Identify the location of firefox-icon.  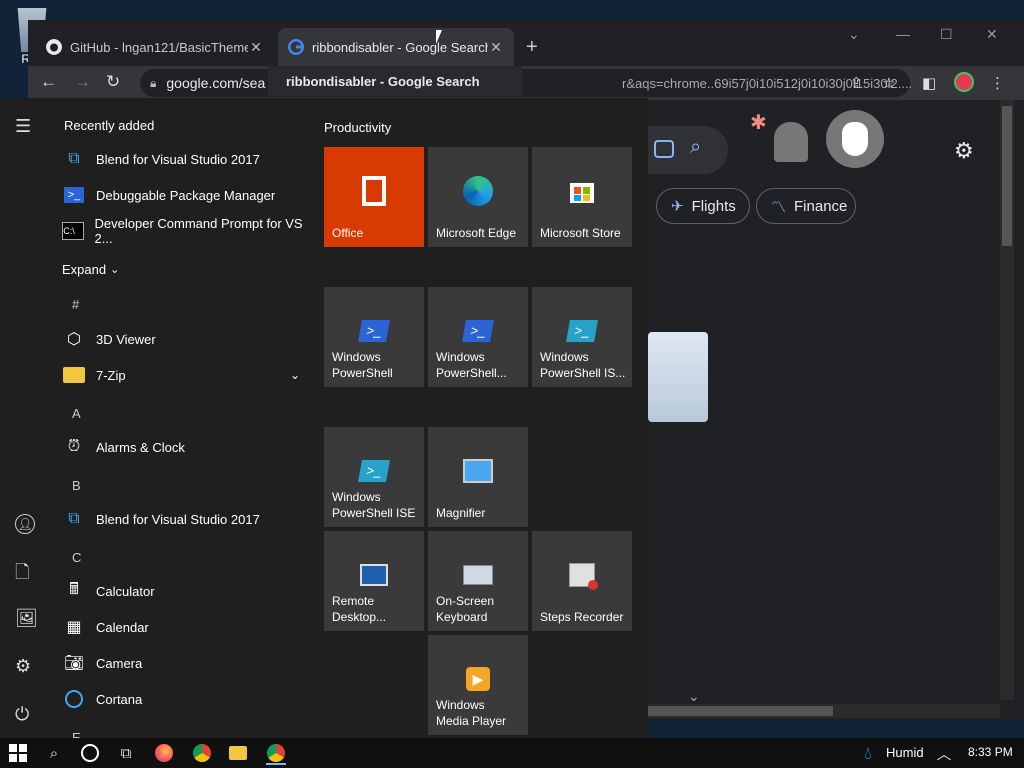
(164, 753).